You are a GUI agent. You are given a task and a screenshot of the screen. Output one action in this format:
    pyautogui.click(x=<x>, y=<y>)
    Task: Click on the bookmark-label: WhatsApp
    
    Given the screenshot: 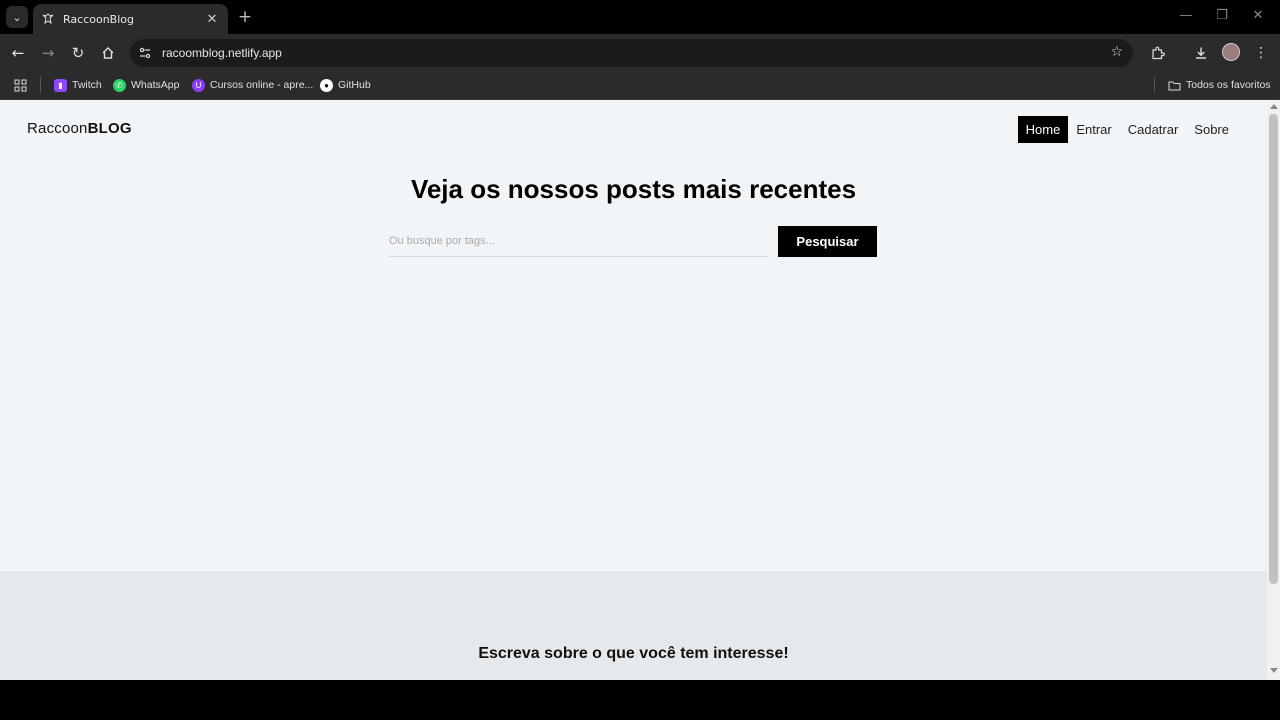 What is the action you would take?
    pyautogui.click(x=155, y=85)
    